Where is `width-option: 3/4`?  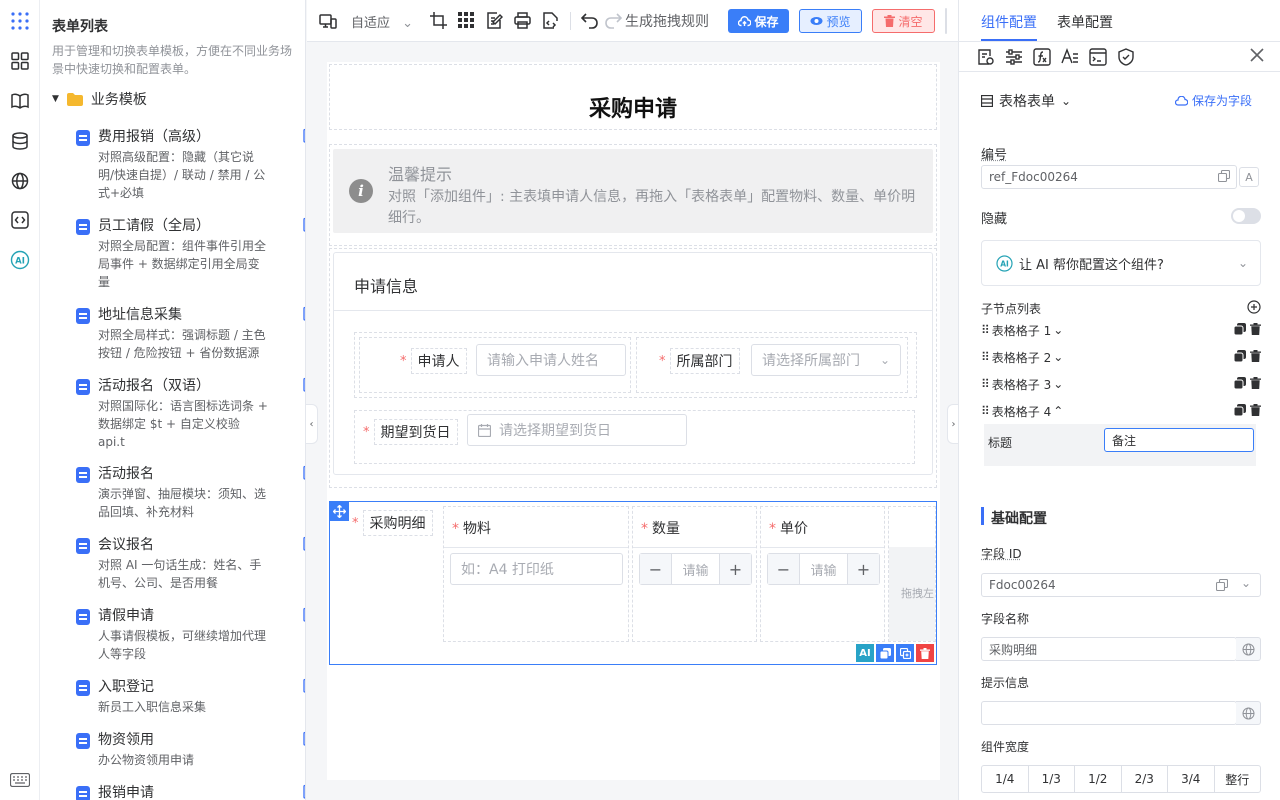
width-option: 3/4 is located at coordinates (1191, 779).